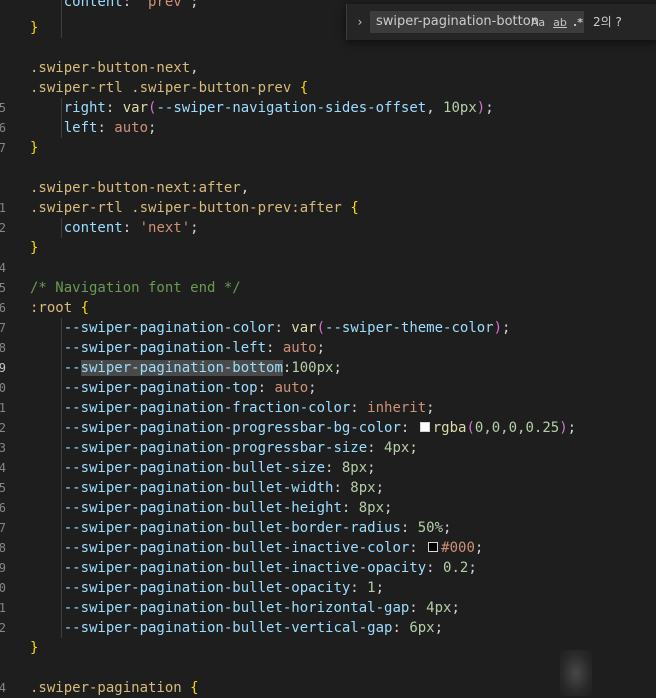  Describe the element at coordinates (114, 68) in the screenshot. I see `code-line: .swiper-button-next,` at that location.